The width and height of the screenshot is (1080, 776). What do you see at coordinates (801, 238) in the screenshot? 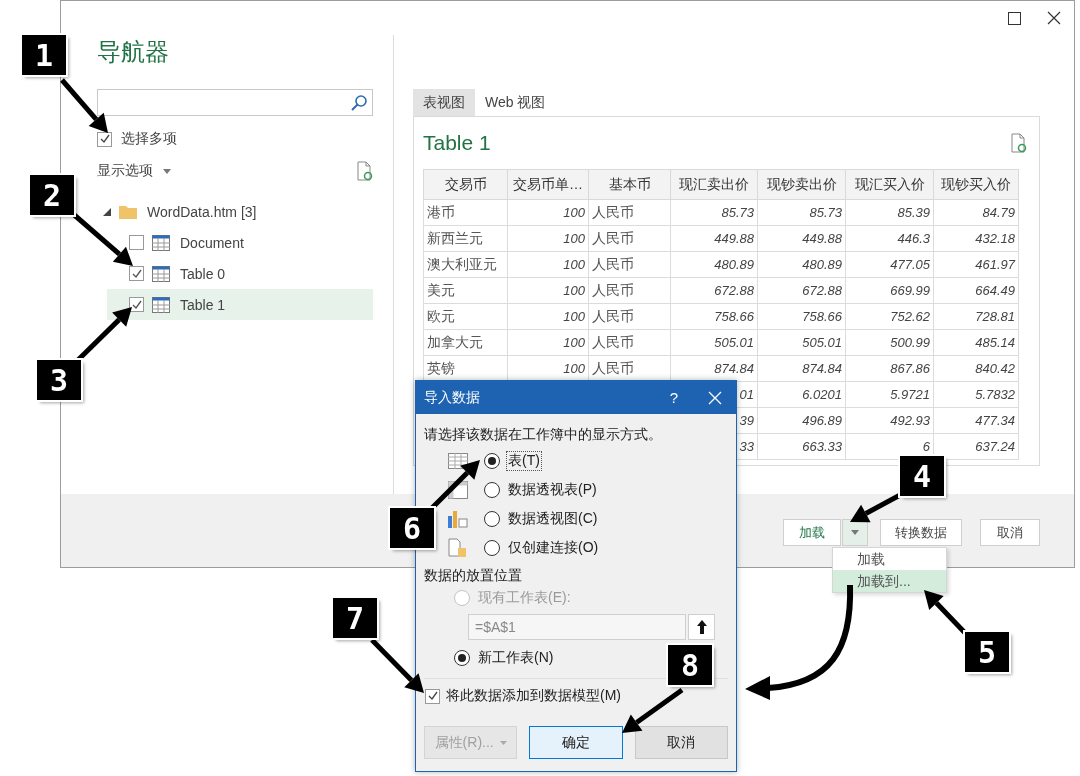
I see `table-cell: 449.88` at bounding box center [801, 238].